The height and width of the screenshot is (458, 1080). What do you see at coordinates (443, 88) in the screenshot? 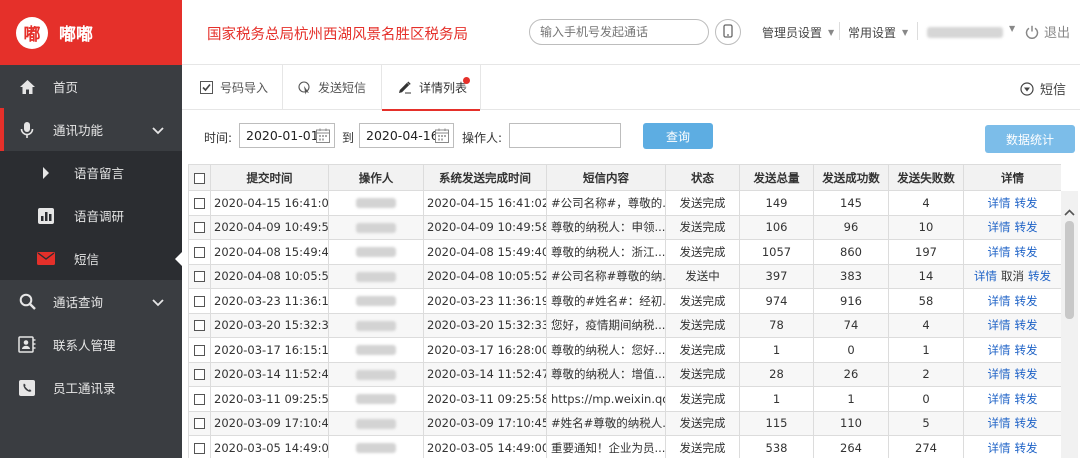
I see `tab-label: 详情列表` at bounding box center [443, 88].